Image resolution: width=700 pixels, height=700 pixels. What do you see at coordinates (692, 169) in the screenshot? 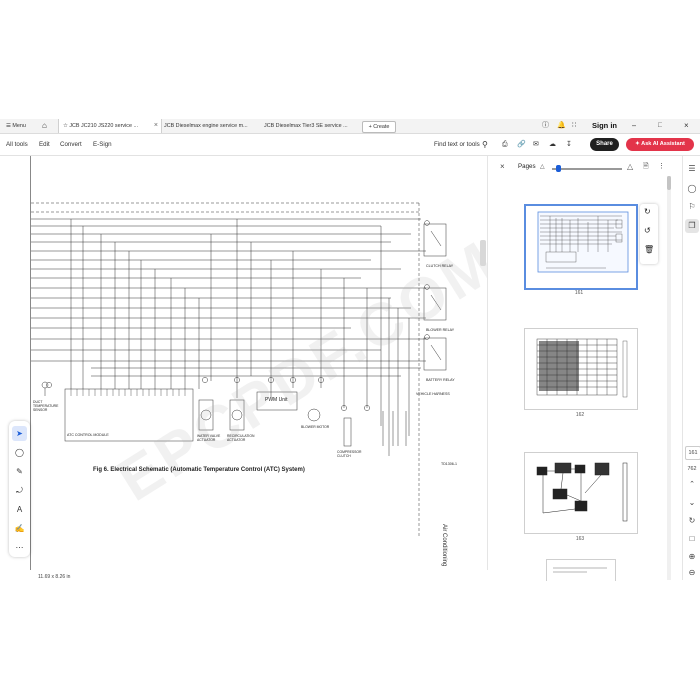
I see `ai-summary-icon: ☰` at bounding box center [692, 169].